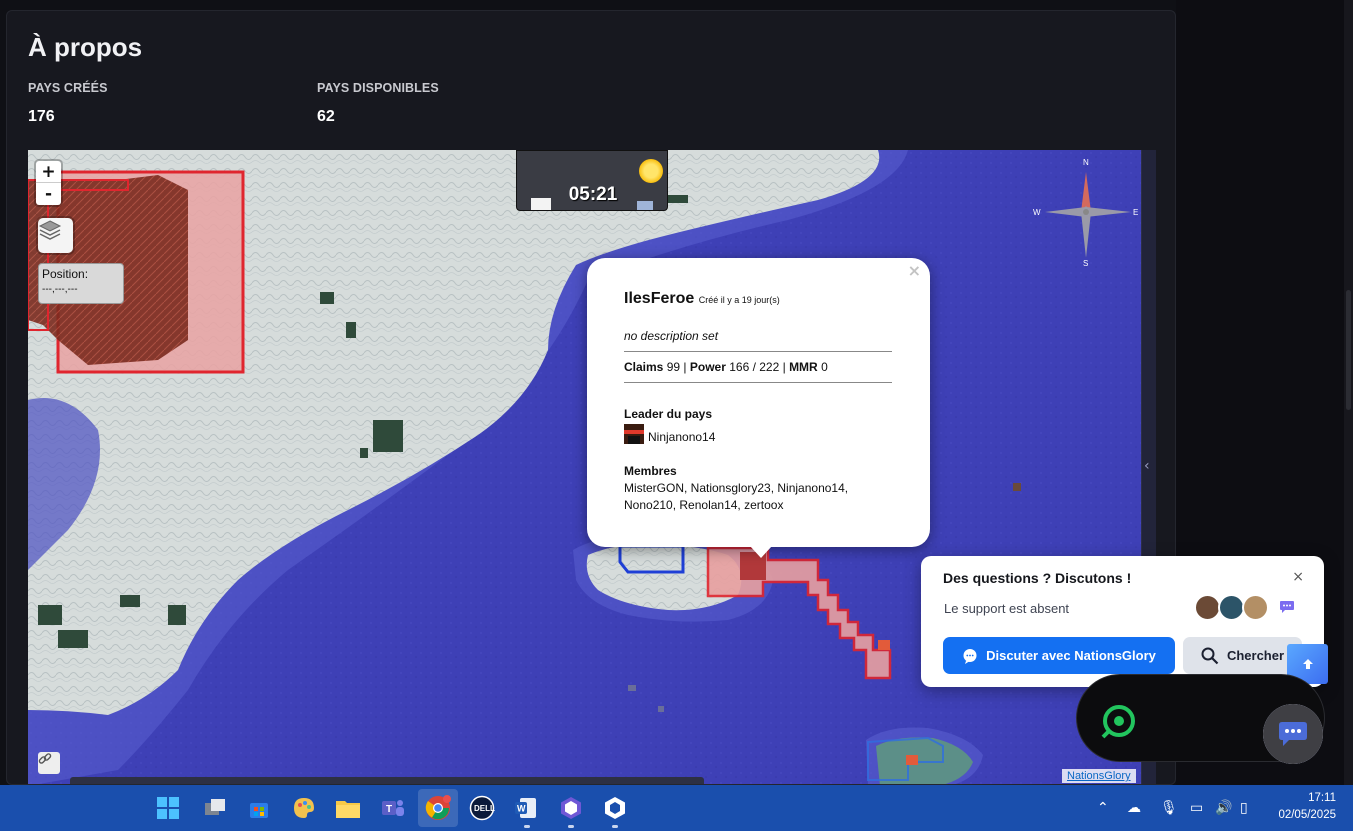  I want to click on chat-close-button: ×, so click(1298, 577).